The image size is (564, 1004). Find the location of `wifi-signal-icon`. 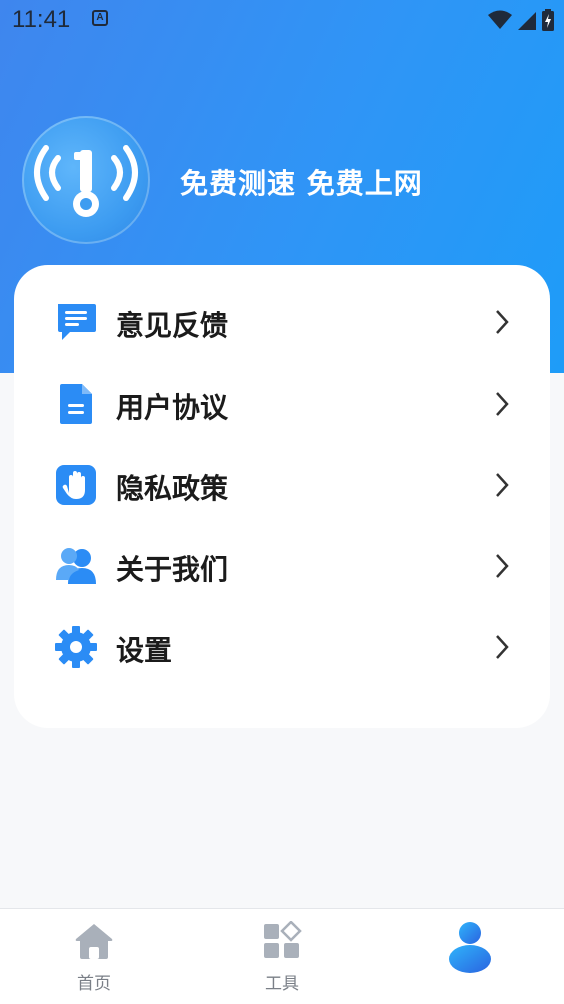

wifi-signal-icon is located at coordinates (500, 19).